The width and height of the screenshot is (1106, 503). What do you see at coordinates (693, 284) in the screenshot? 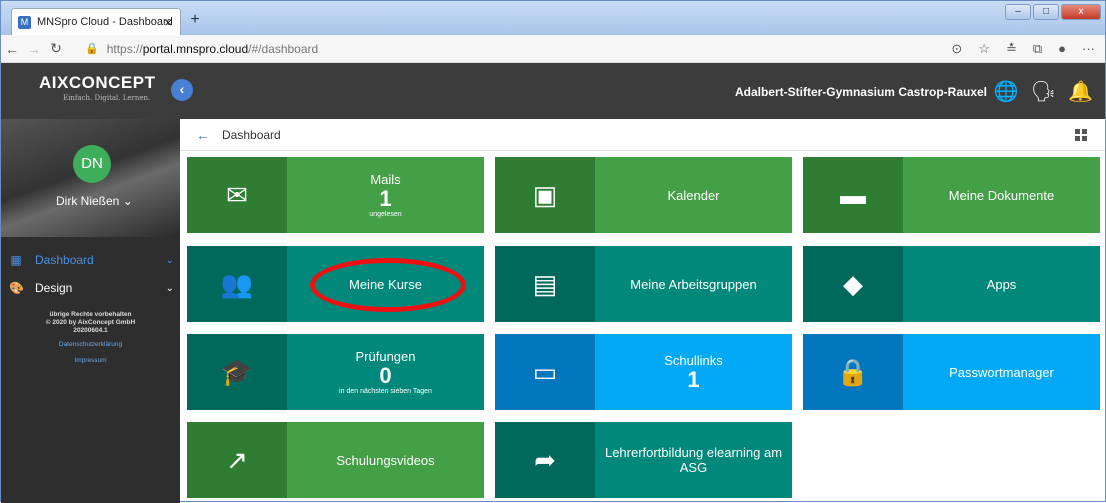
I see `tile-label: Meine Arbeitsgruppen` at bounding box center [693, 284].